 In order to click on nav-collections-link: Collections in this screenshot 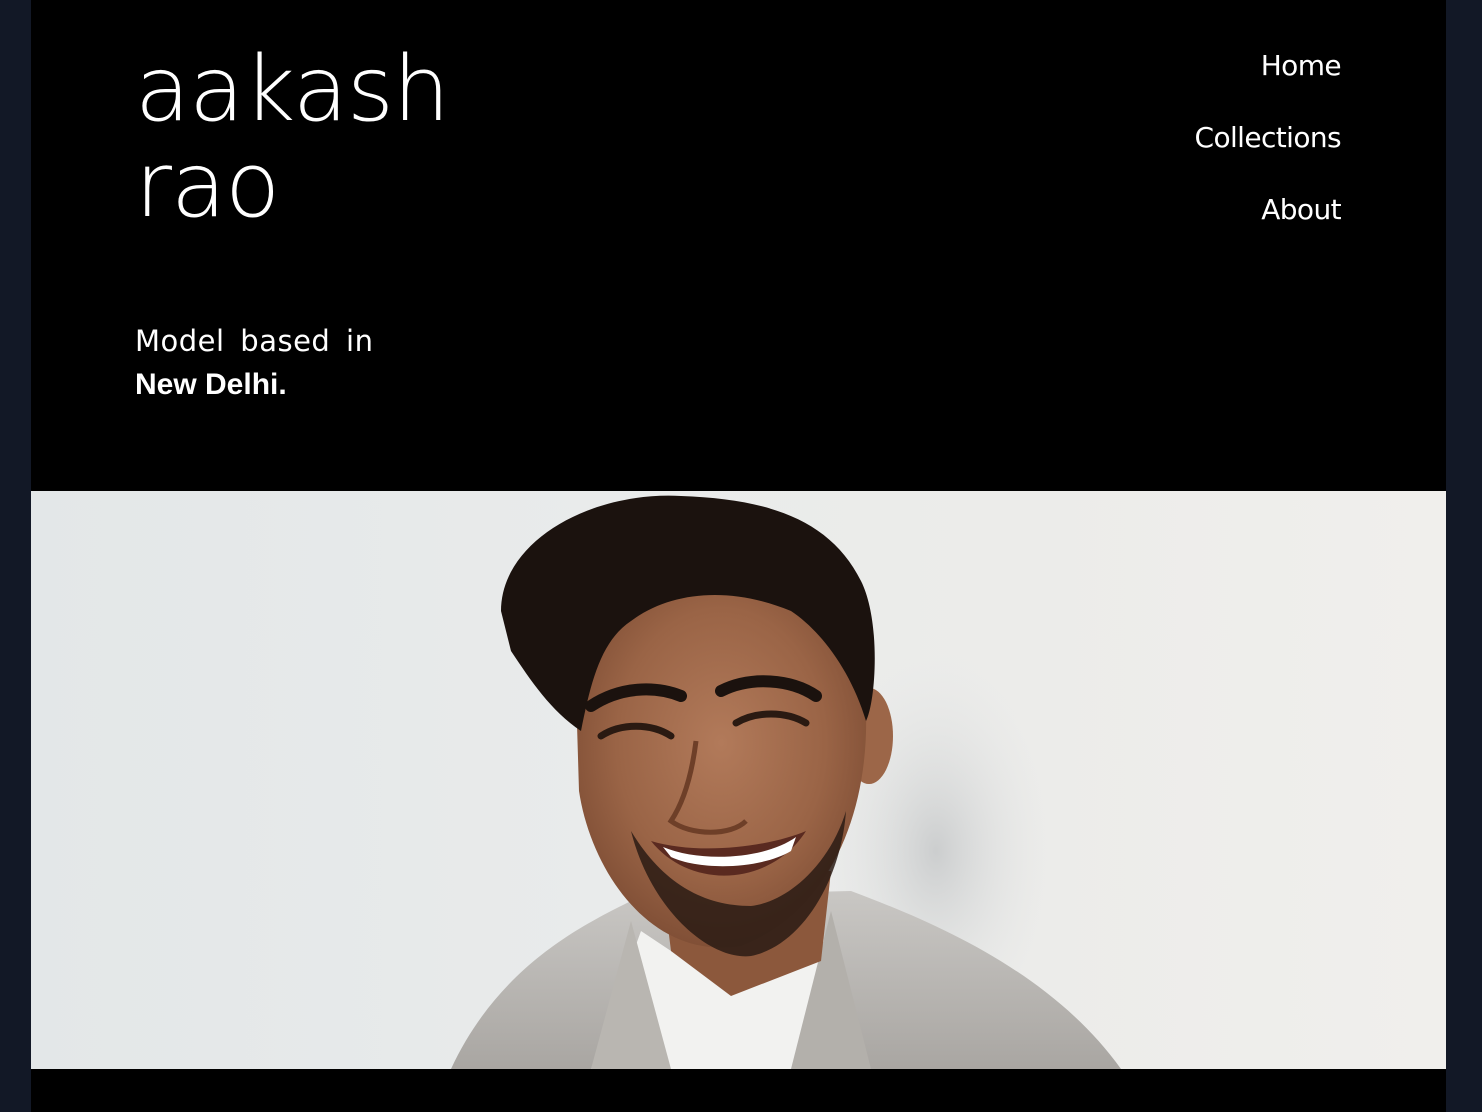, I will do `click(1211, 138)`.